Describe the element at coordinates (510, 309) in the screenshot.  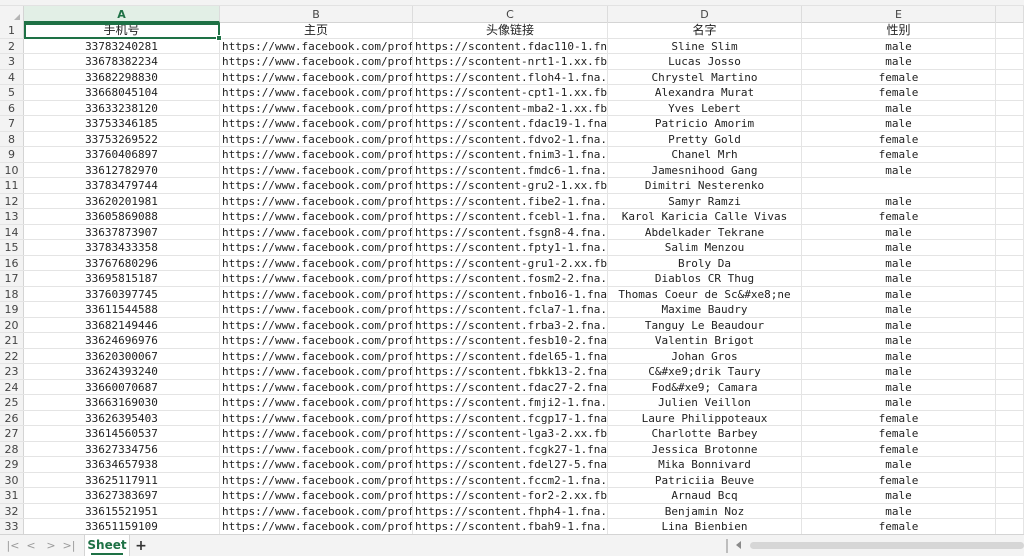
I see `cell-avatar: https://scontent.fcla7-1.fna.f` at that location.